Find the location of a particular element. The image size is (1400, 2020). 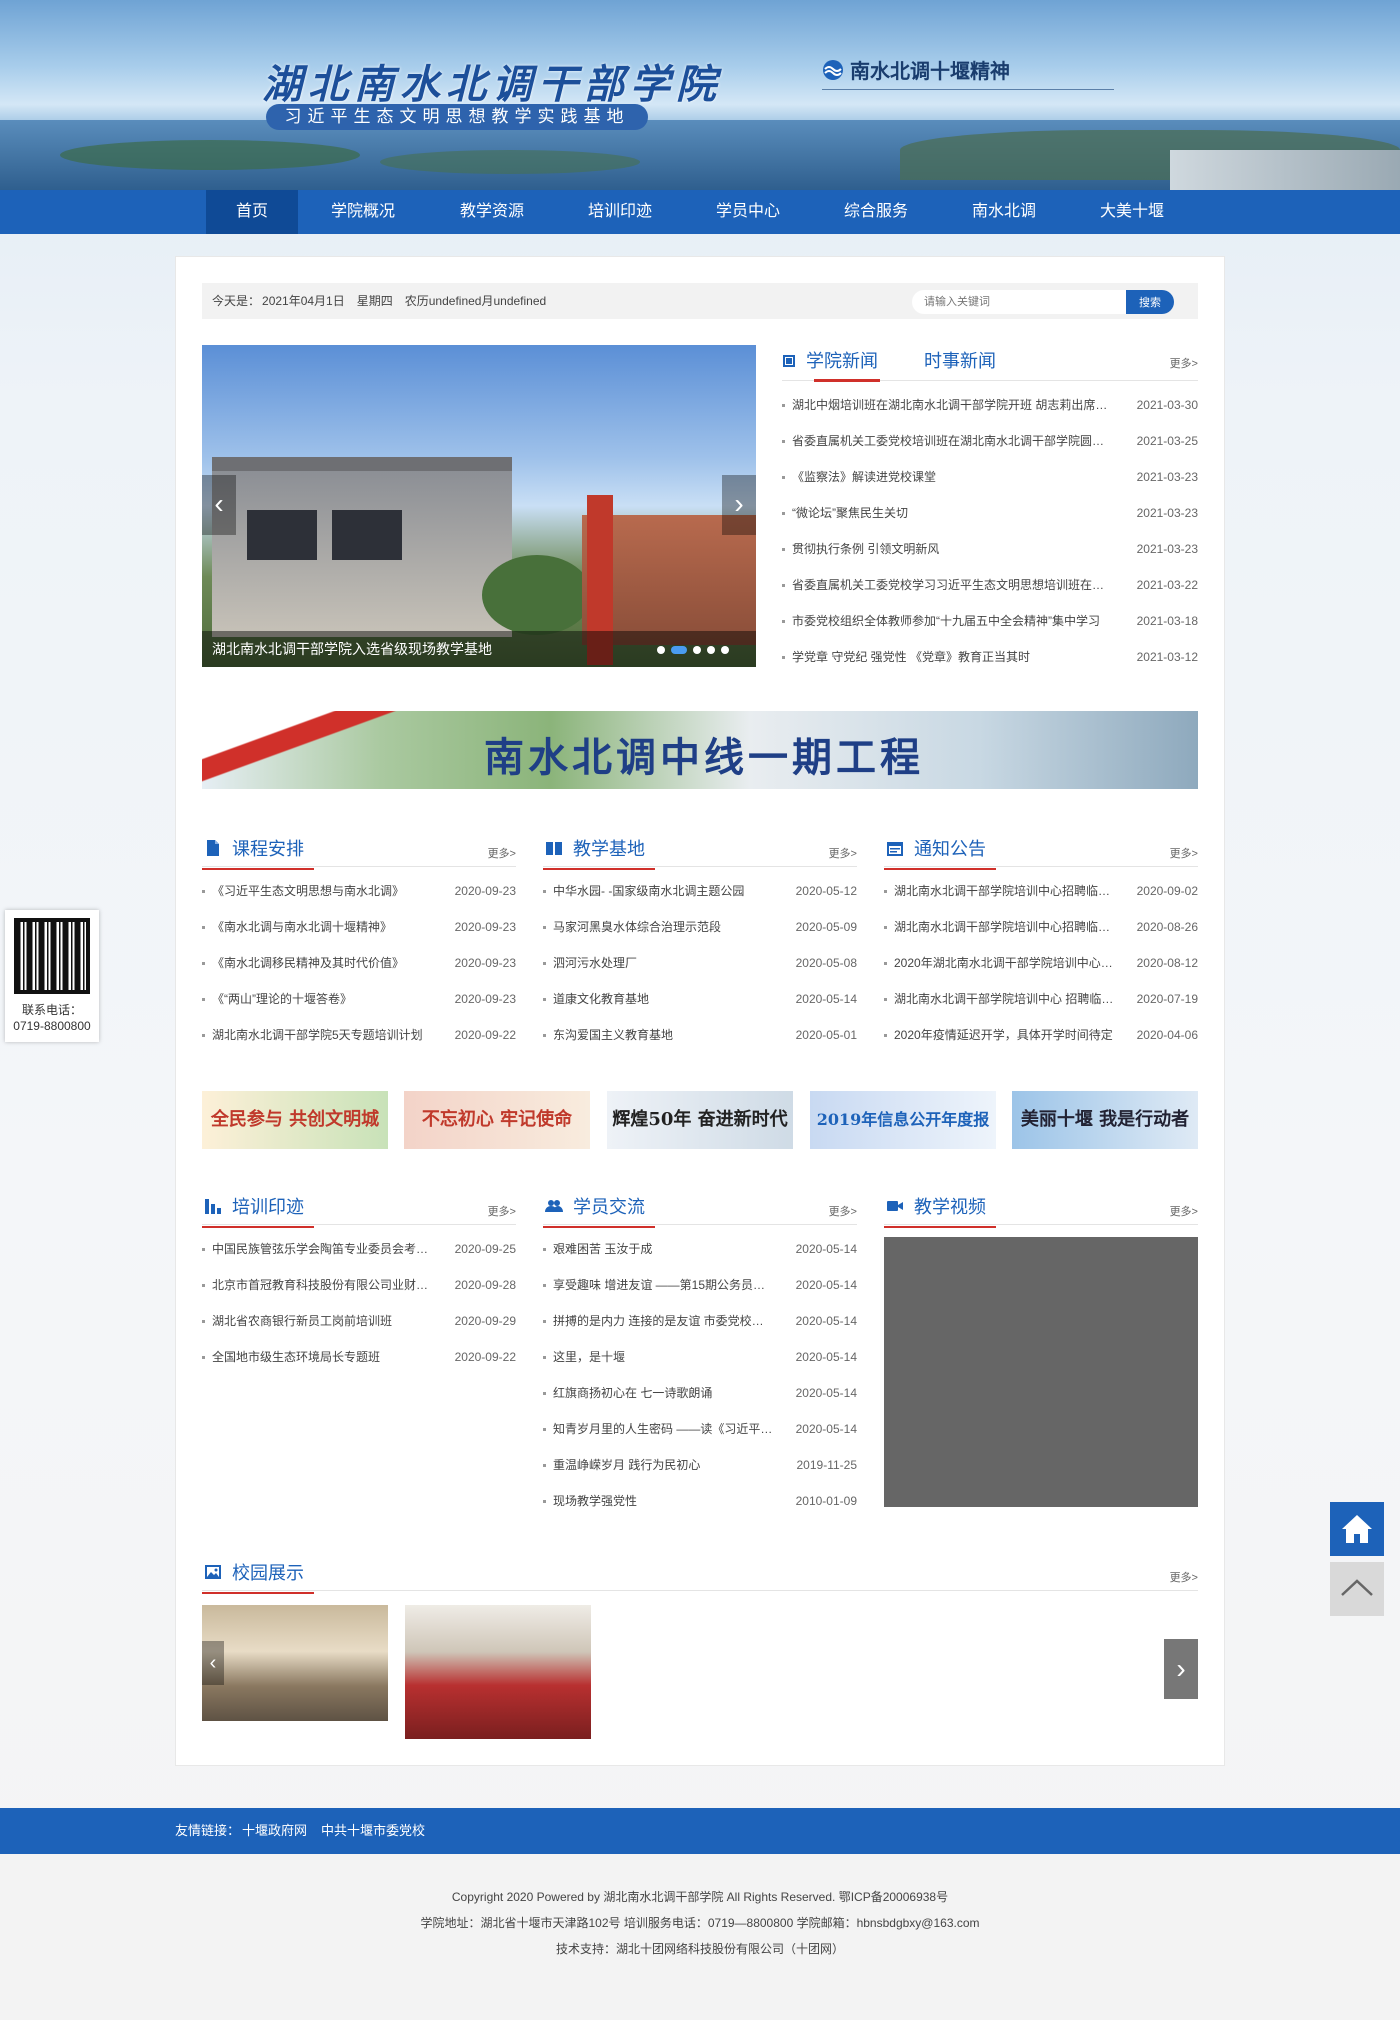

mini-banner: 2019年信息公开年度报告 is located at coordinates (903, 1120).